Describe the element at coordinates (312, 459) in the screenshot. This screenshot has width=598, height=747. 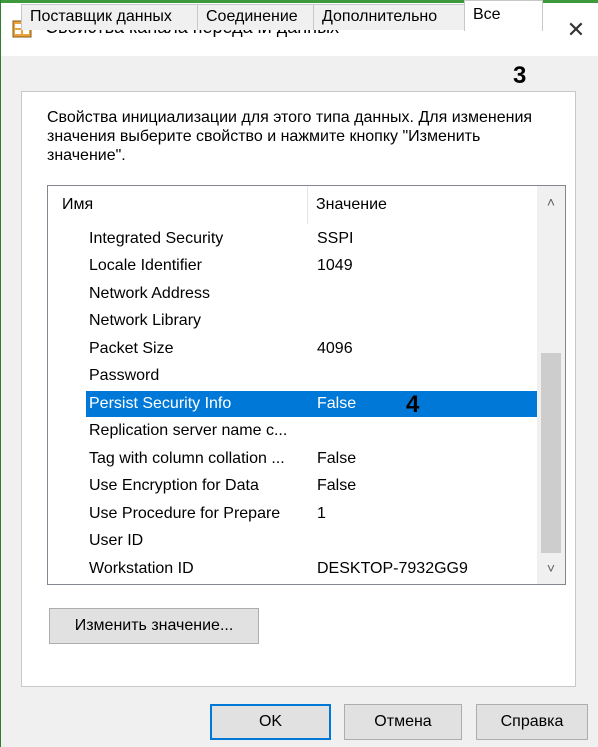
I see `list-item: Tag with column collation ... False` at that location.